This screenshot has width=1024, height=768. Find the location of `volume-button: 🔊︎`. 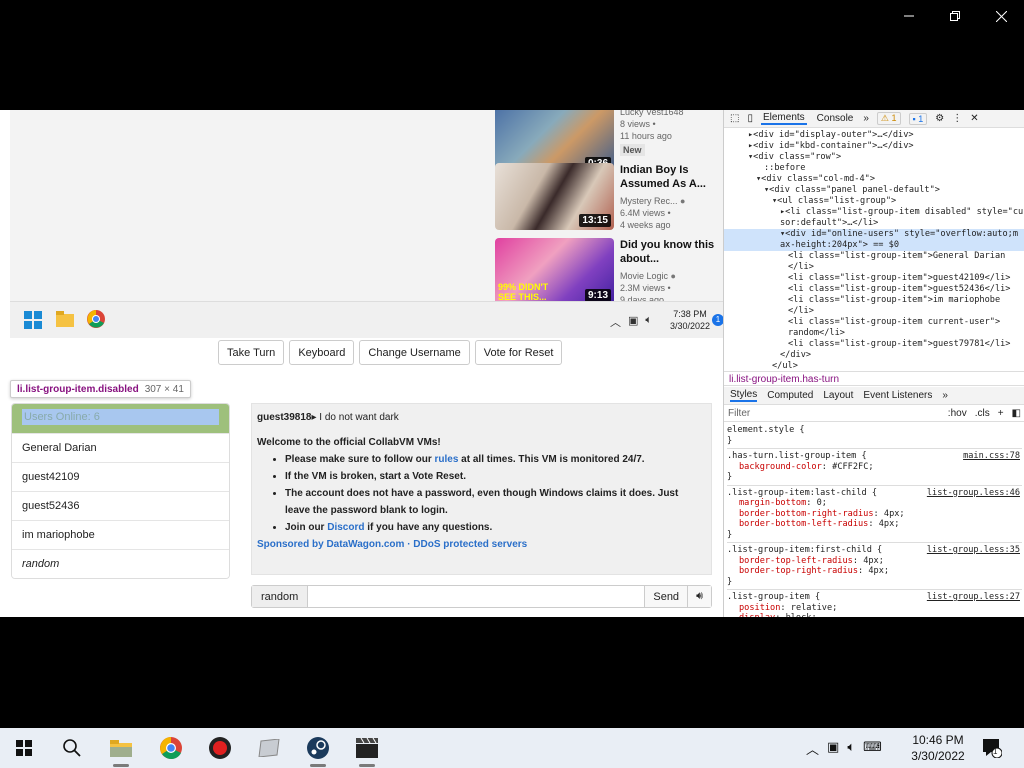

volume-button: 🔊︎ is located at coordinates (699, 596).